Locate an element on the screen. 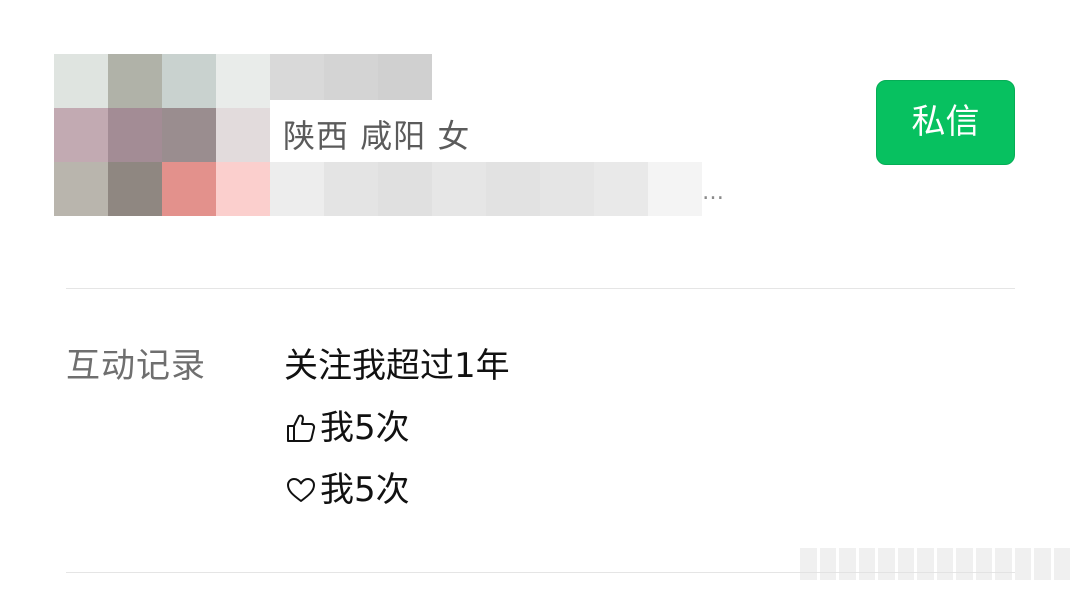 The image size is (1080, 592). heart-icon is located at coordinates (301, 490).